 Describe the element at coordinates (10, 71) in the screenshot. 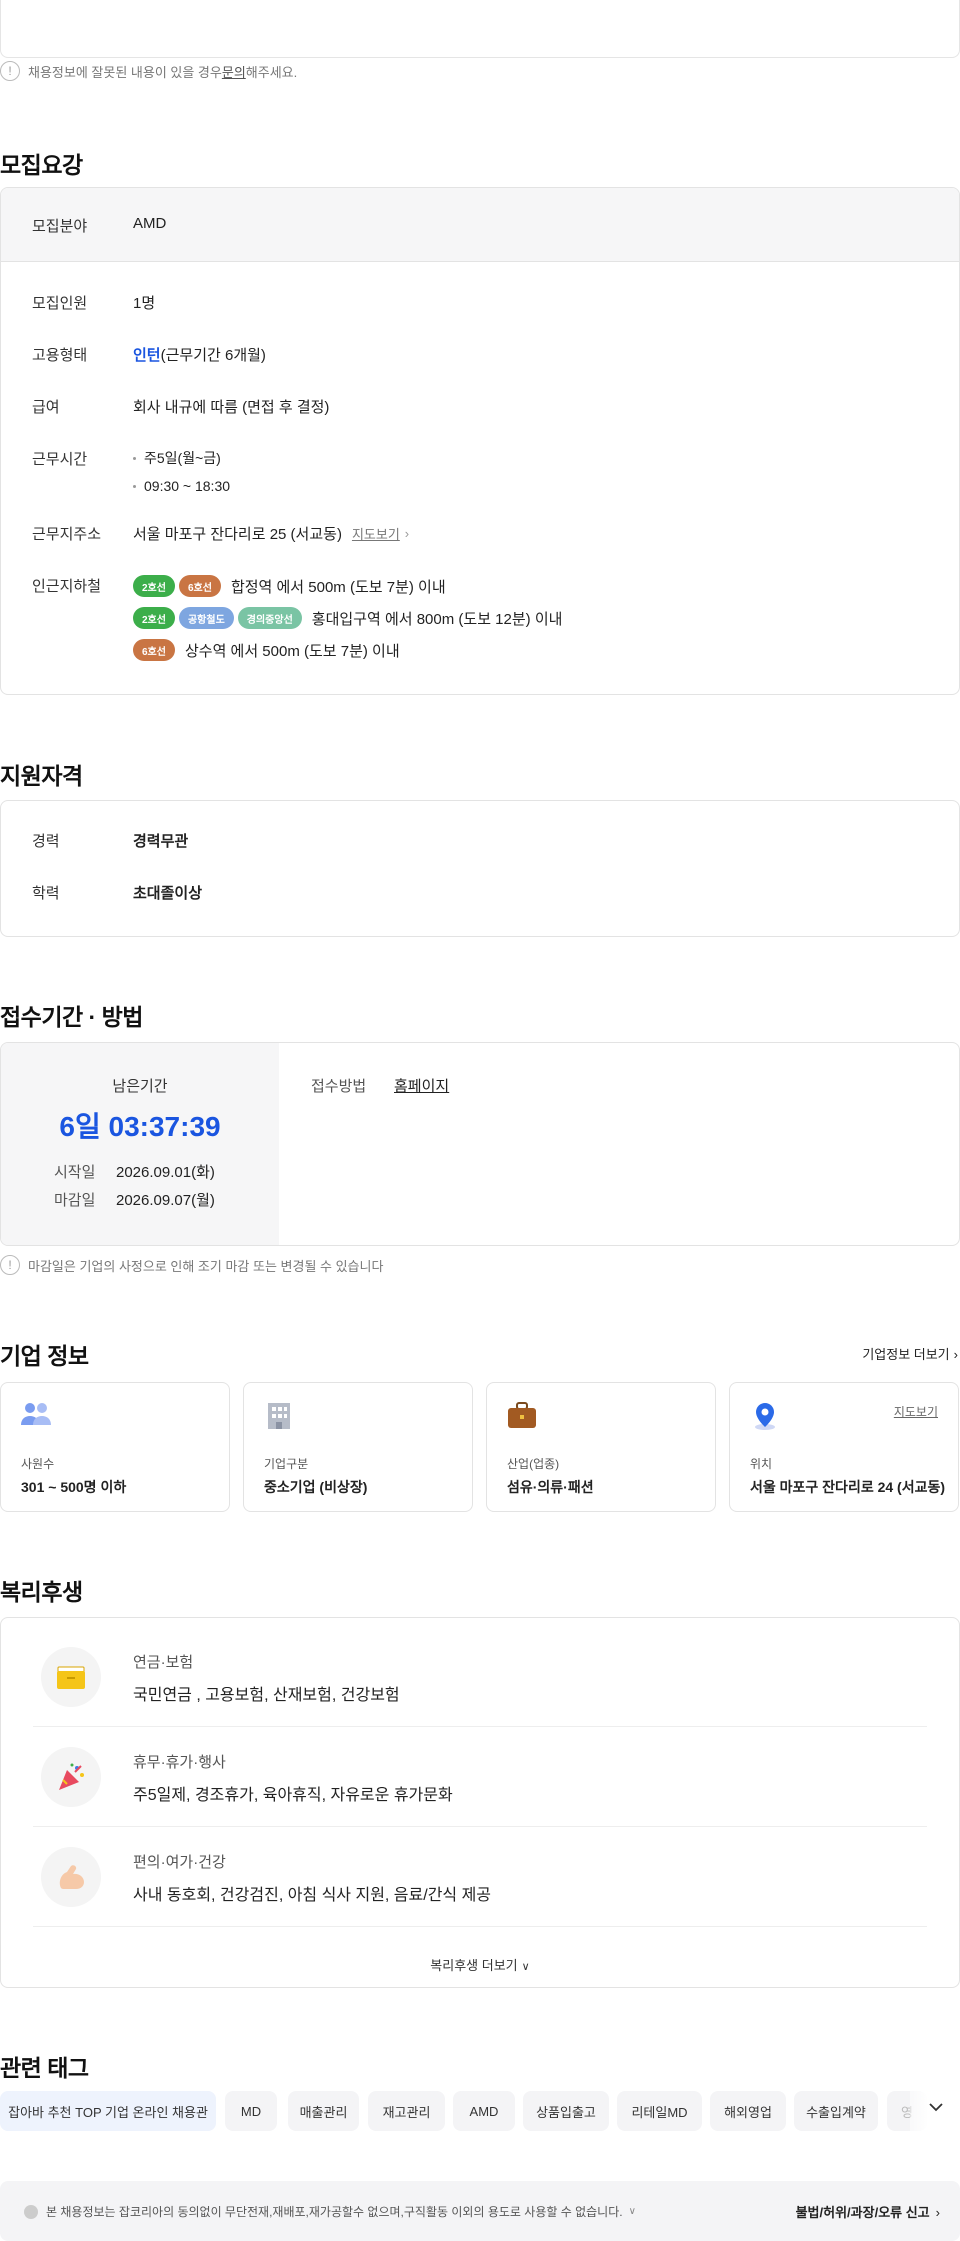

I see `info-icon: !` at that location.